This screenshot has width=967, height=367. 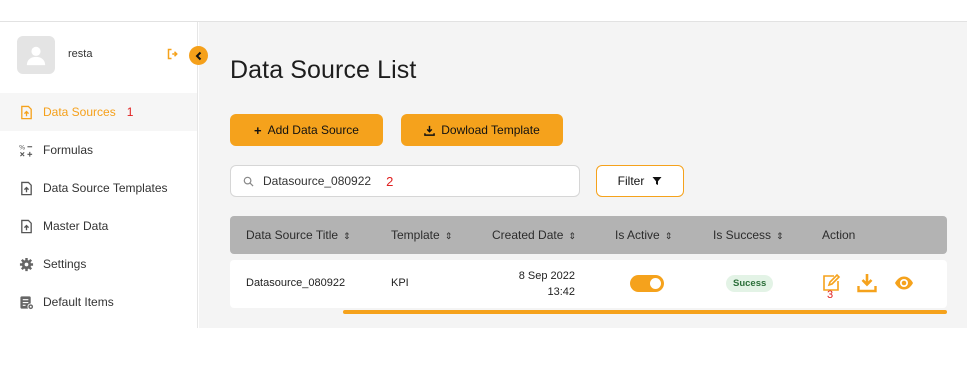 What do you see at coordinates (405, 181) in the screenshot?
I see `search-input: Datasource_080922 2` at bounding box center [405, 181].